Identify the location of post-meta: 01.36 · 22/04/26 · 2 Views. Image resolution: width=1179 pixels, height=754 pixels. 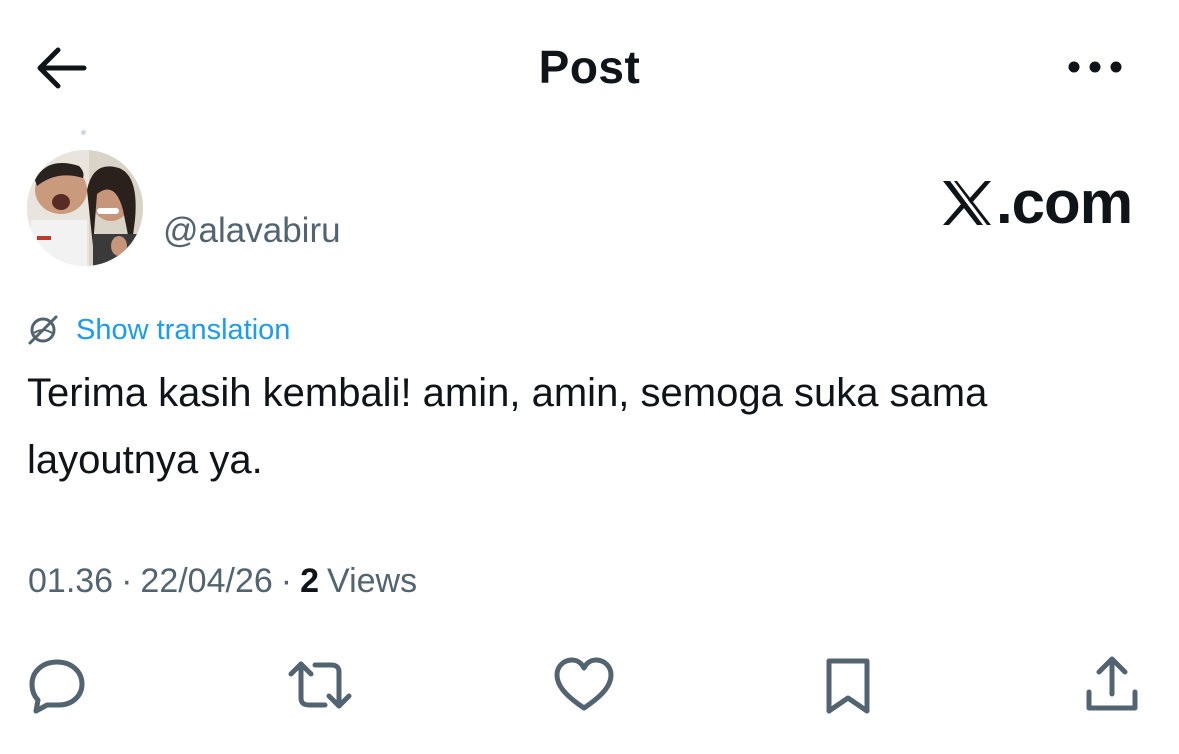
(222, 581).